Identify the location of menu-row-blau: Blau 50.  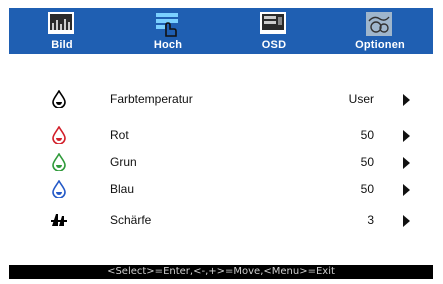
(230, 190).